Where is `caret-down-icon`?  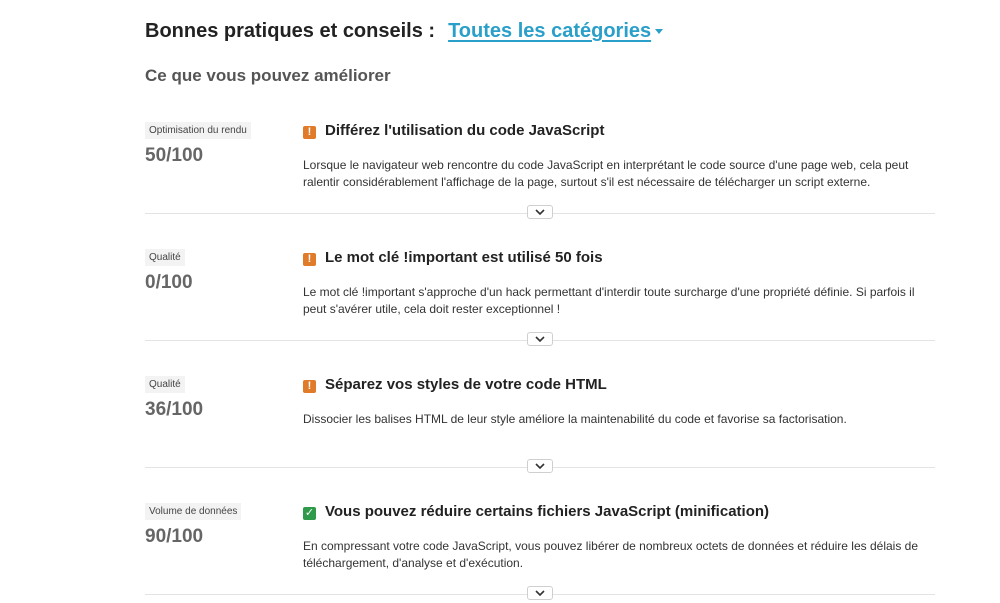 caret-down-icon is located at coordinates (659, 31).